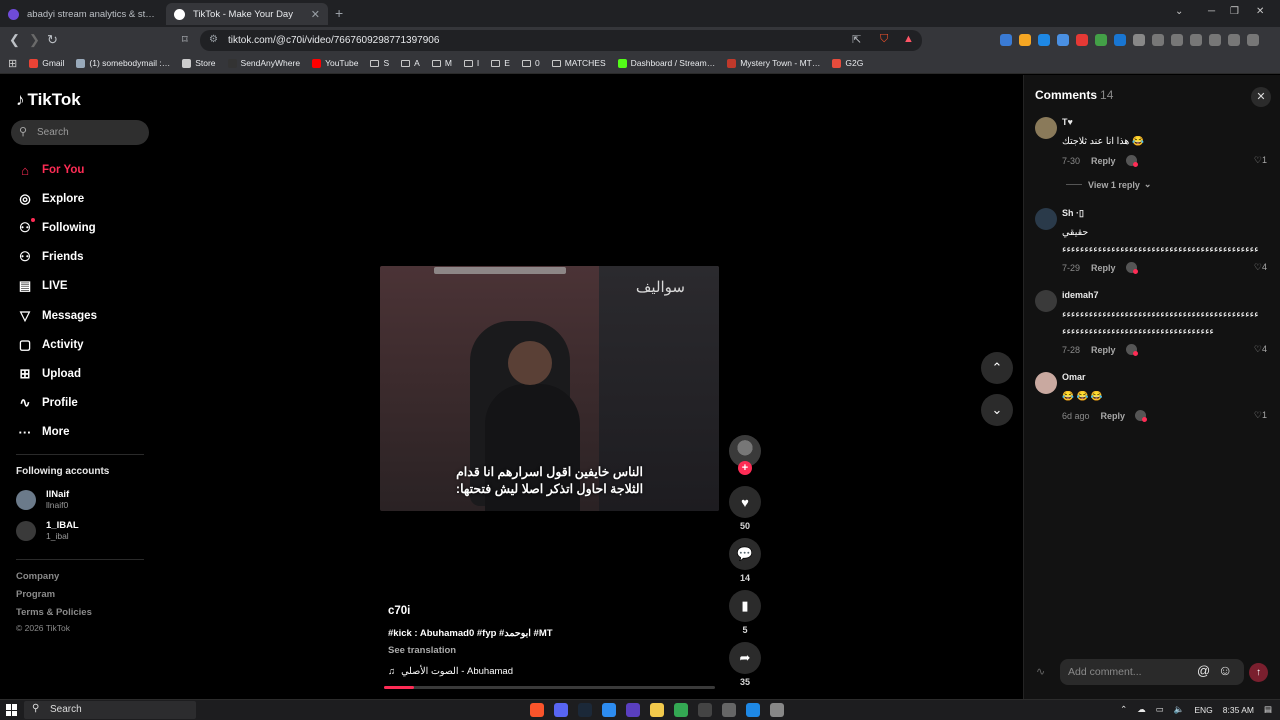  Describe the element at coordinates (847, 63) in the screenshot. I see `bookmark-item: G2G` at that location.